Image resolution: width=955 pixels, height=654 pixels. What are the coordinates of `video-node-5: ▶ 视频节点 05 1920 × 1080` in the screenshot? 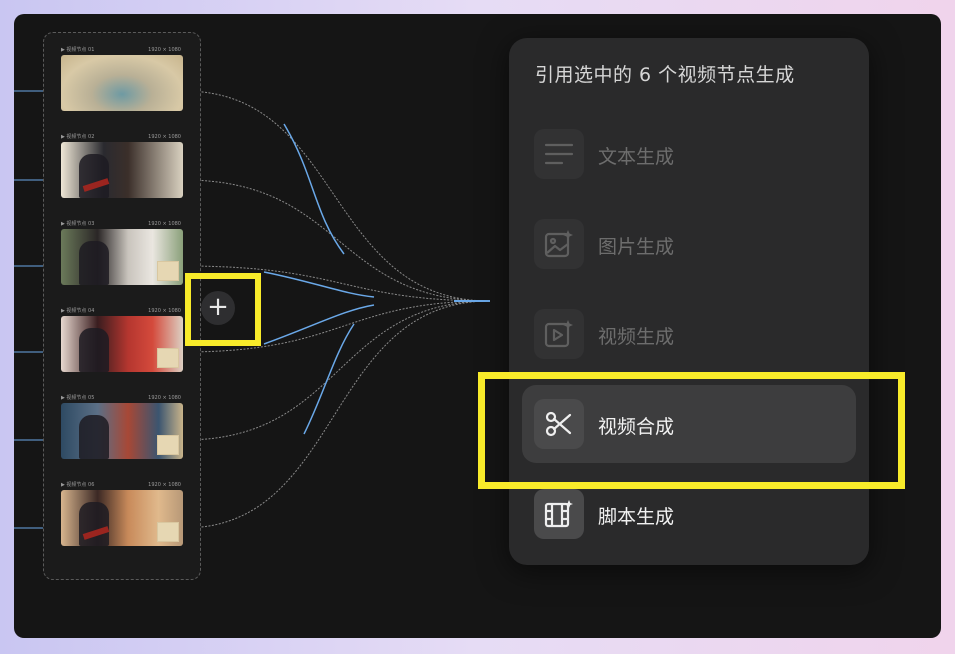 It's located at (121, 430).